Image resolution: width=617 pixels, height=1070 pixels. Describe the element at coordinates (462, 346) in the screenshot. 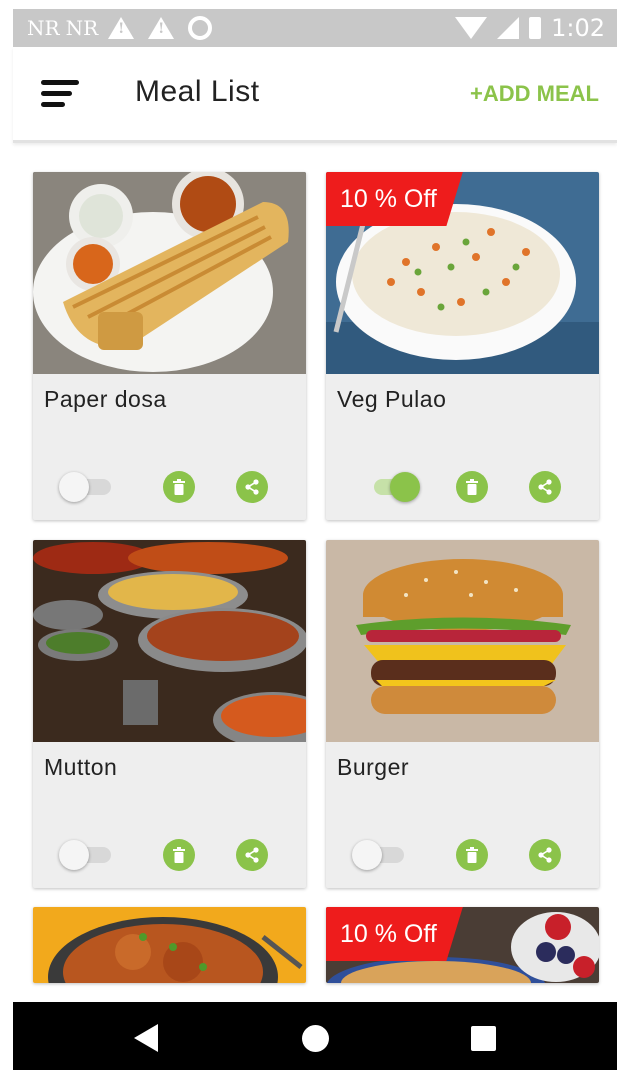

I see `meal-card: 10 % Off Veg Pulao` at that location.